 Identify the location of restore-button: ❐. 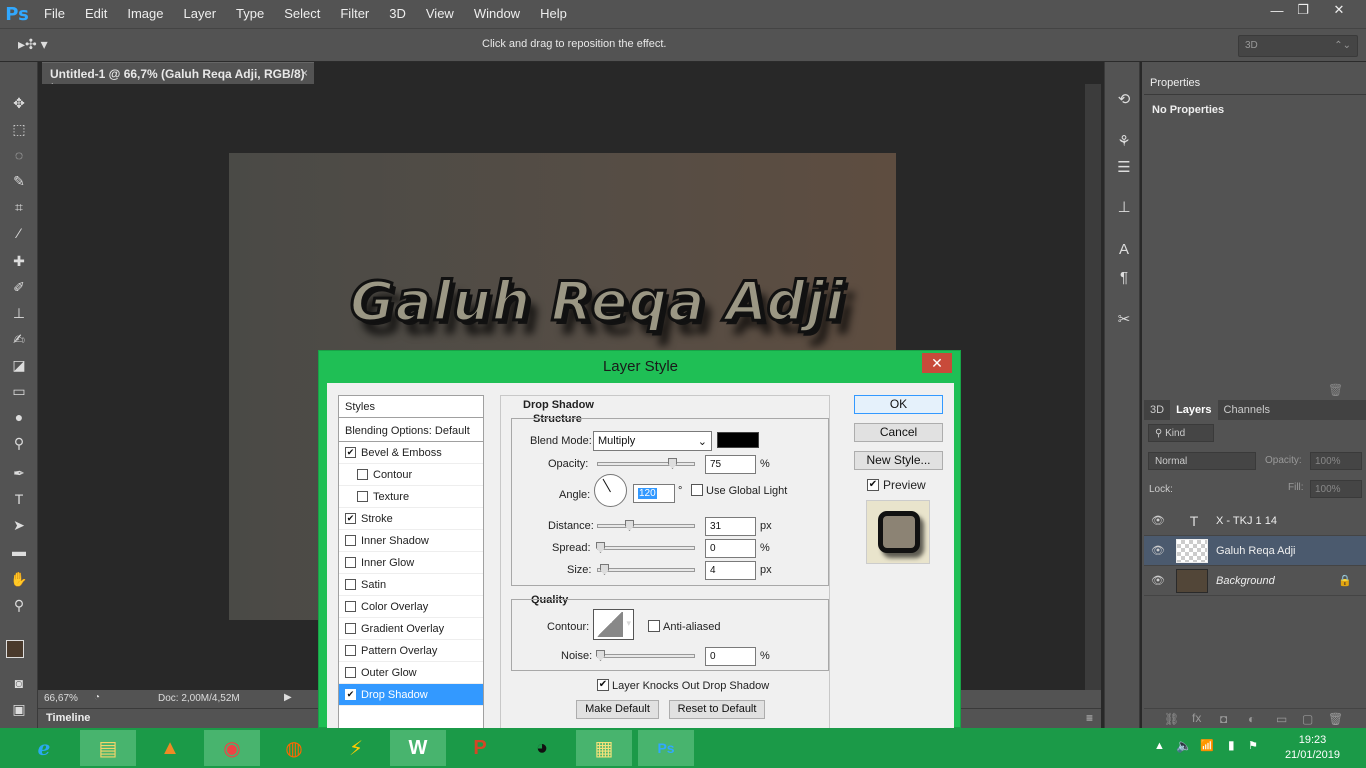
(1303, 10).